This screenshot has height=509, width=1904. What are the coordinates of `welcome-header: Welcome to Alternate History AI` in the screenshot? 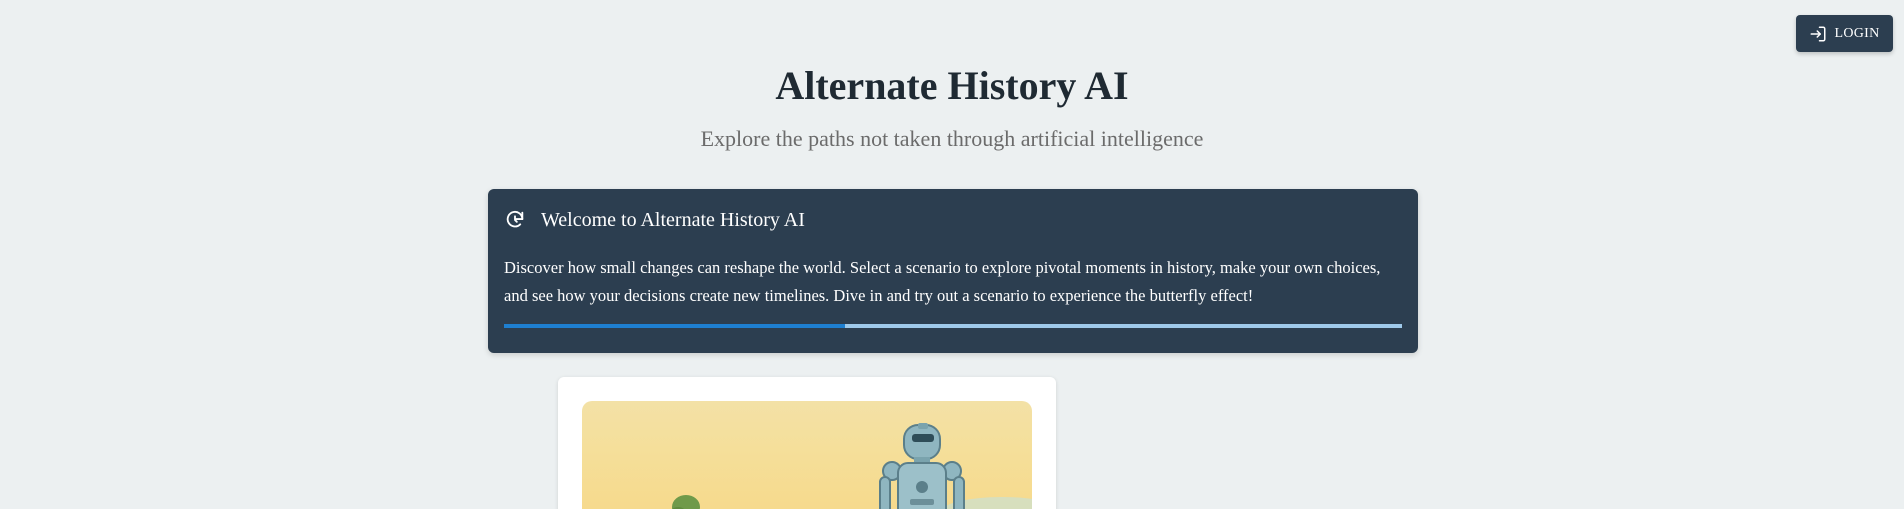 It's located at (654, 220).